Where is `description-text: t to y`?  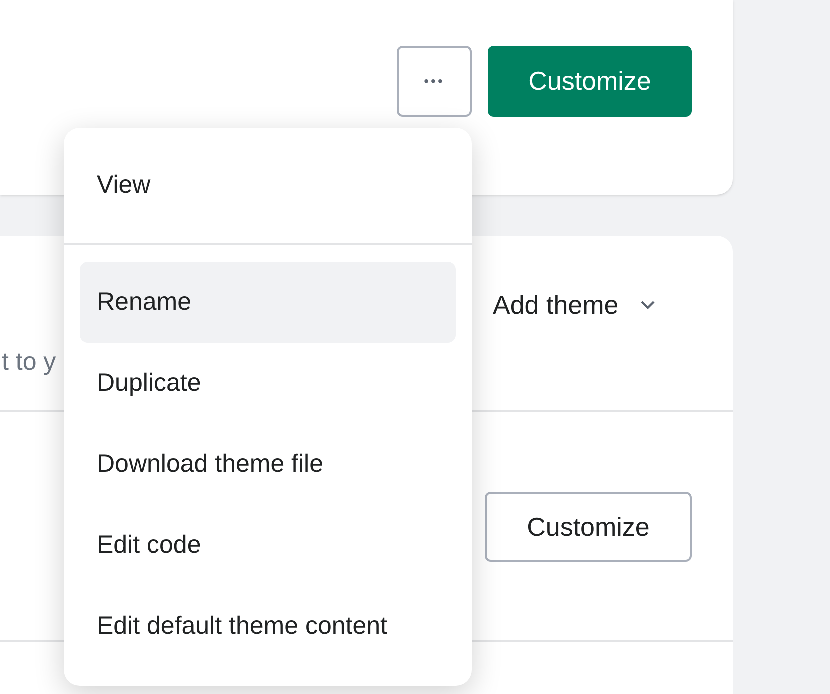 description-text: t to y is located at coordinates (29, 362).